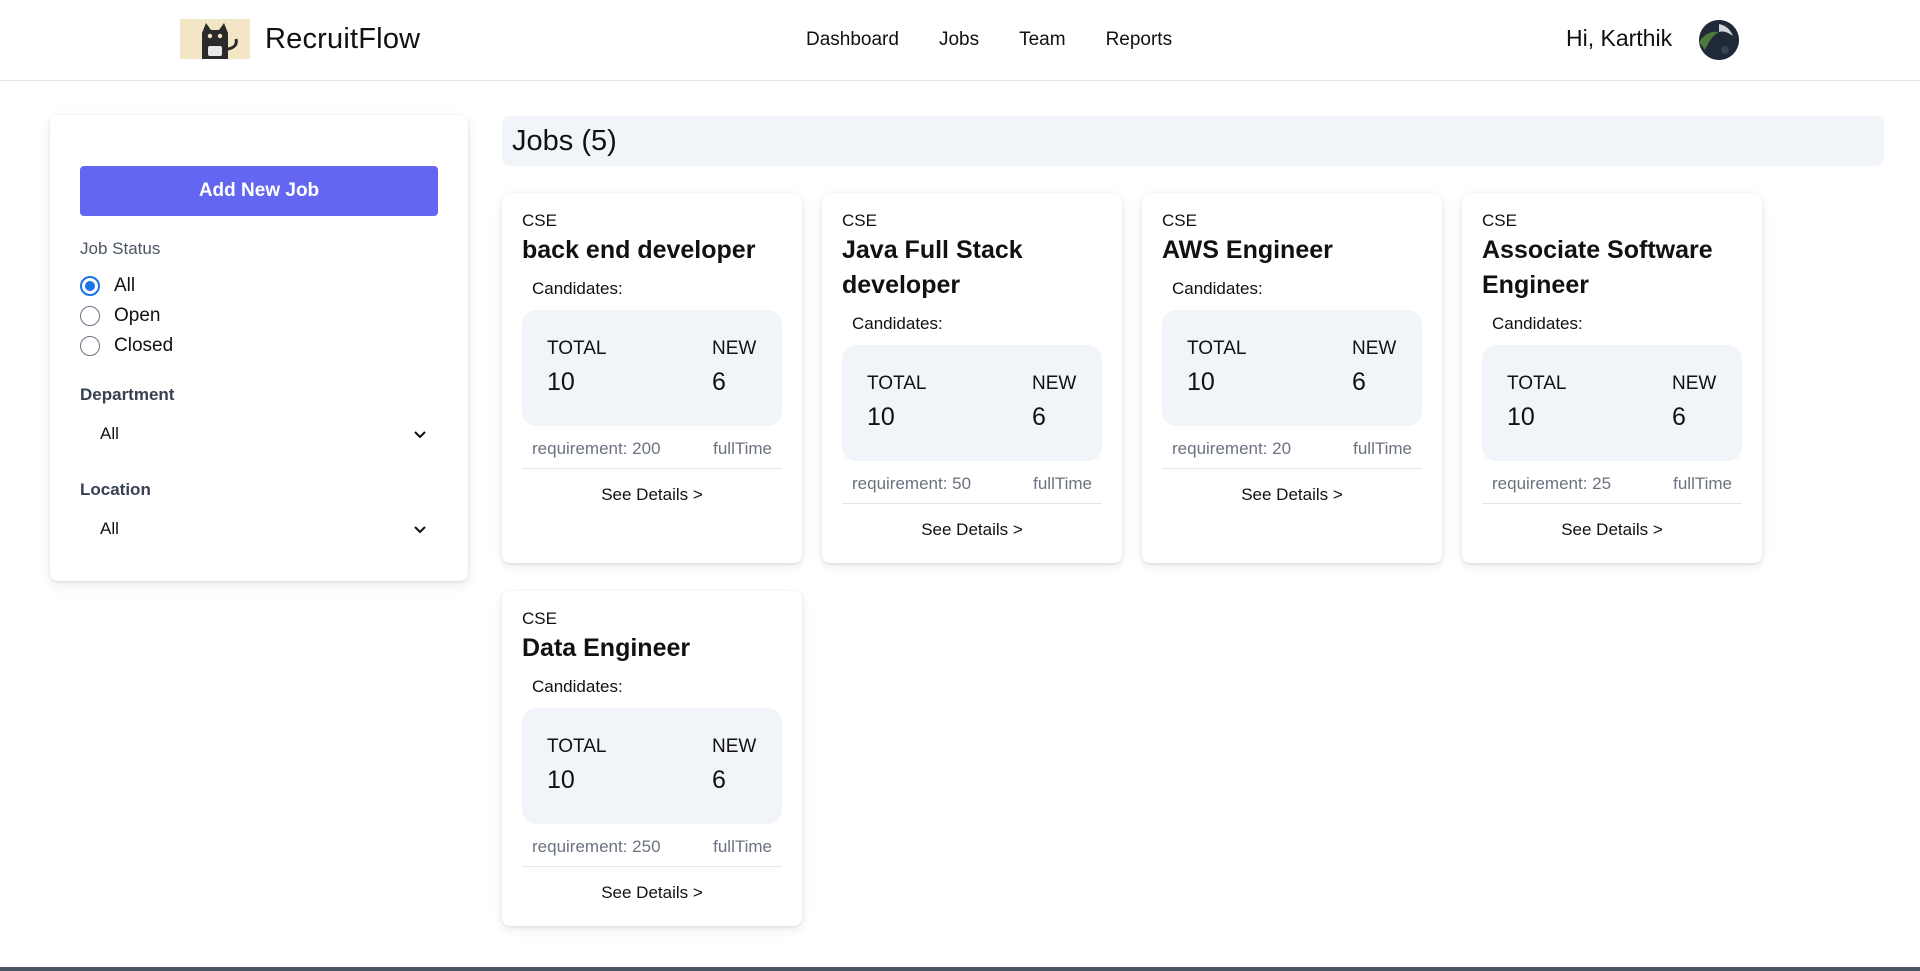 Image resolution: width=1920 pixels, height=971 pixels. What do you see at coordinates (1193, 141) in the screenshot?
I see `jobs-heading: Jobs (5)` at bounding box center [1193, 141].